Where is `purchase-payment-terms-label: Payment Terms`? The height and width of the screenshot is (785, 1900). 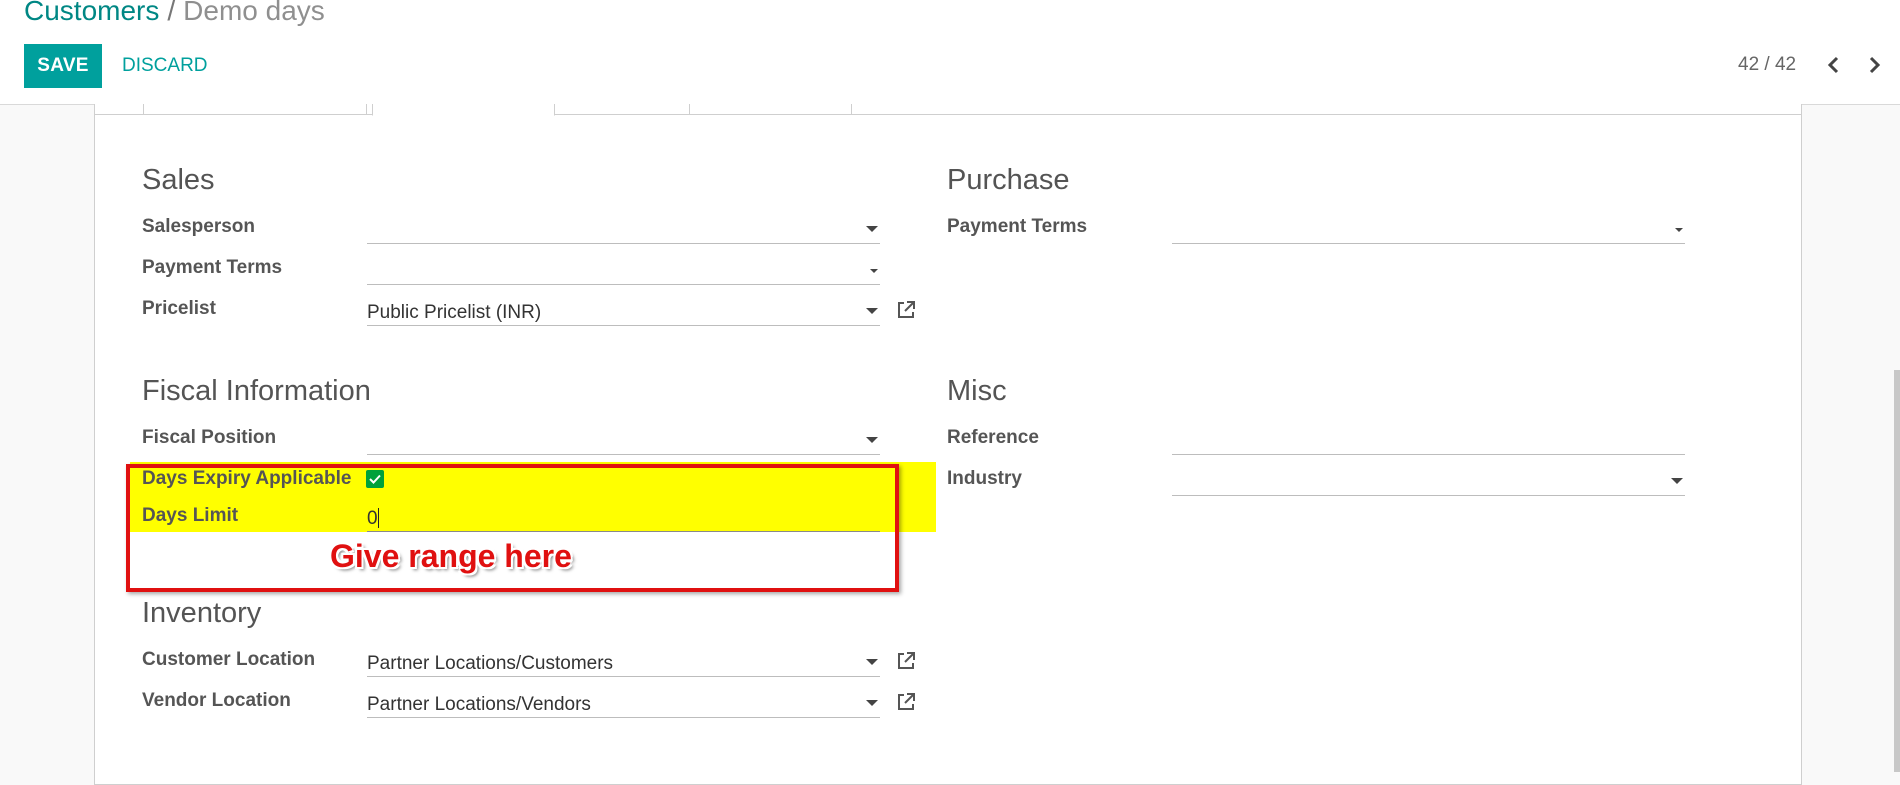 purchase-payment-terms-label: Payment Terms is located at coordinates (1017, 226).